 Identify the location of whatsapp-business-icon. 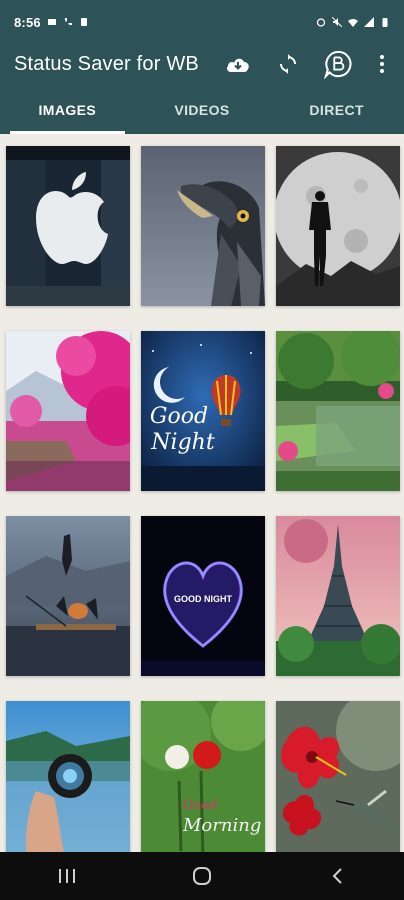
(51, 22).